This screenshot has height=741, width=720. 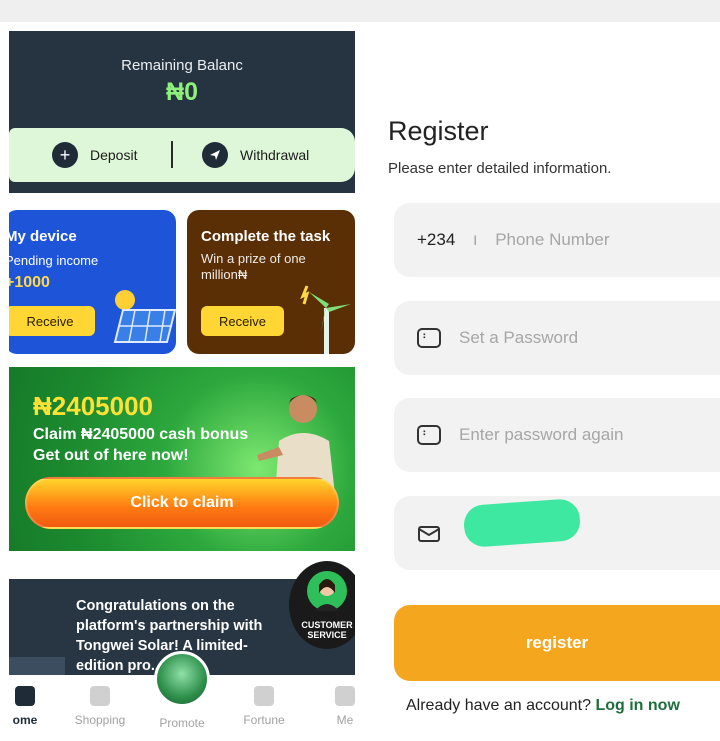 What do you see at coordinates (325, 319) in the screenshot?
I see `wind-turbine-icon` at bounding box center [325, 319].